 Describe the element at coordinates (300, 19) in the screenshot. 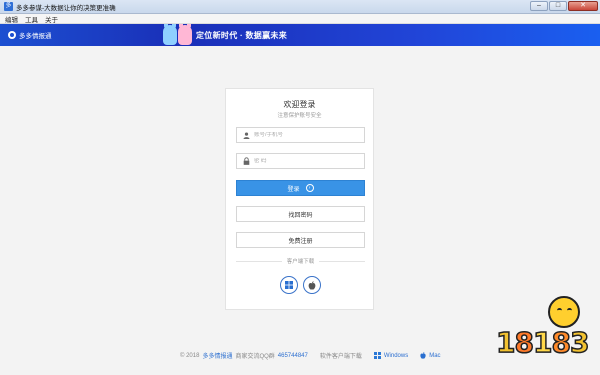

I see `menubar: 编辑 工具 关于` at that location.